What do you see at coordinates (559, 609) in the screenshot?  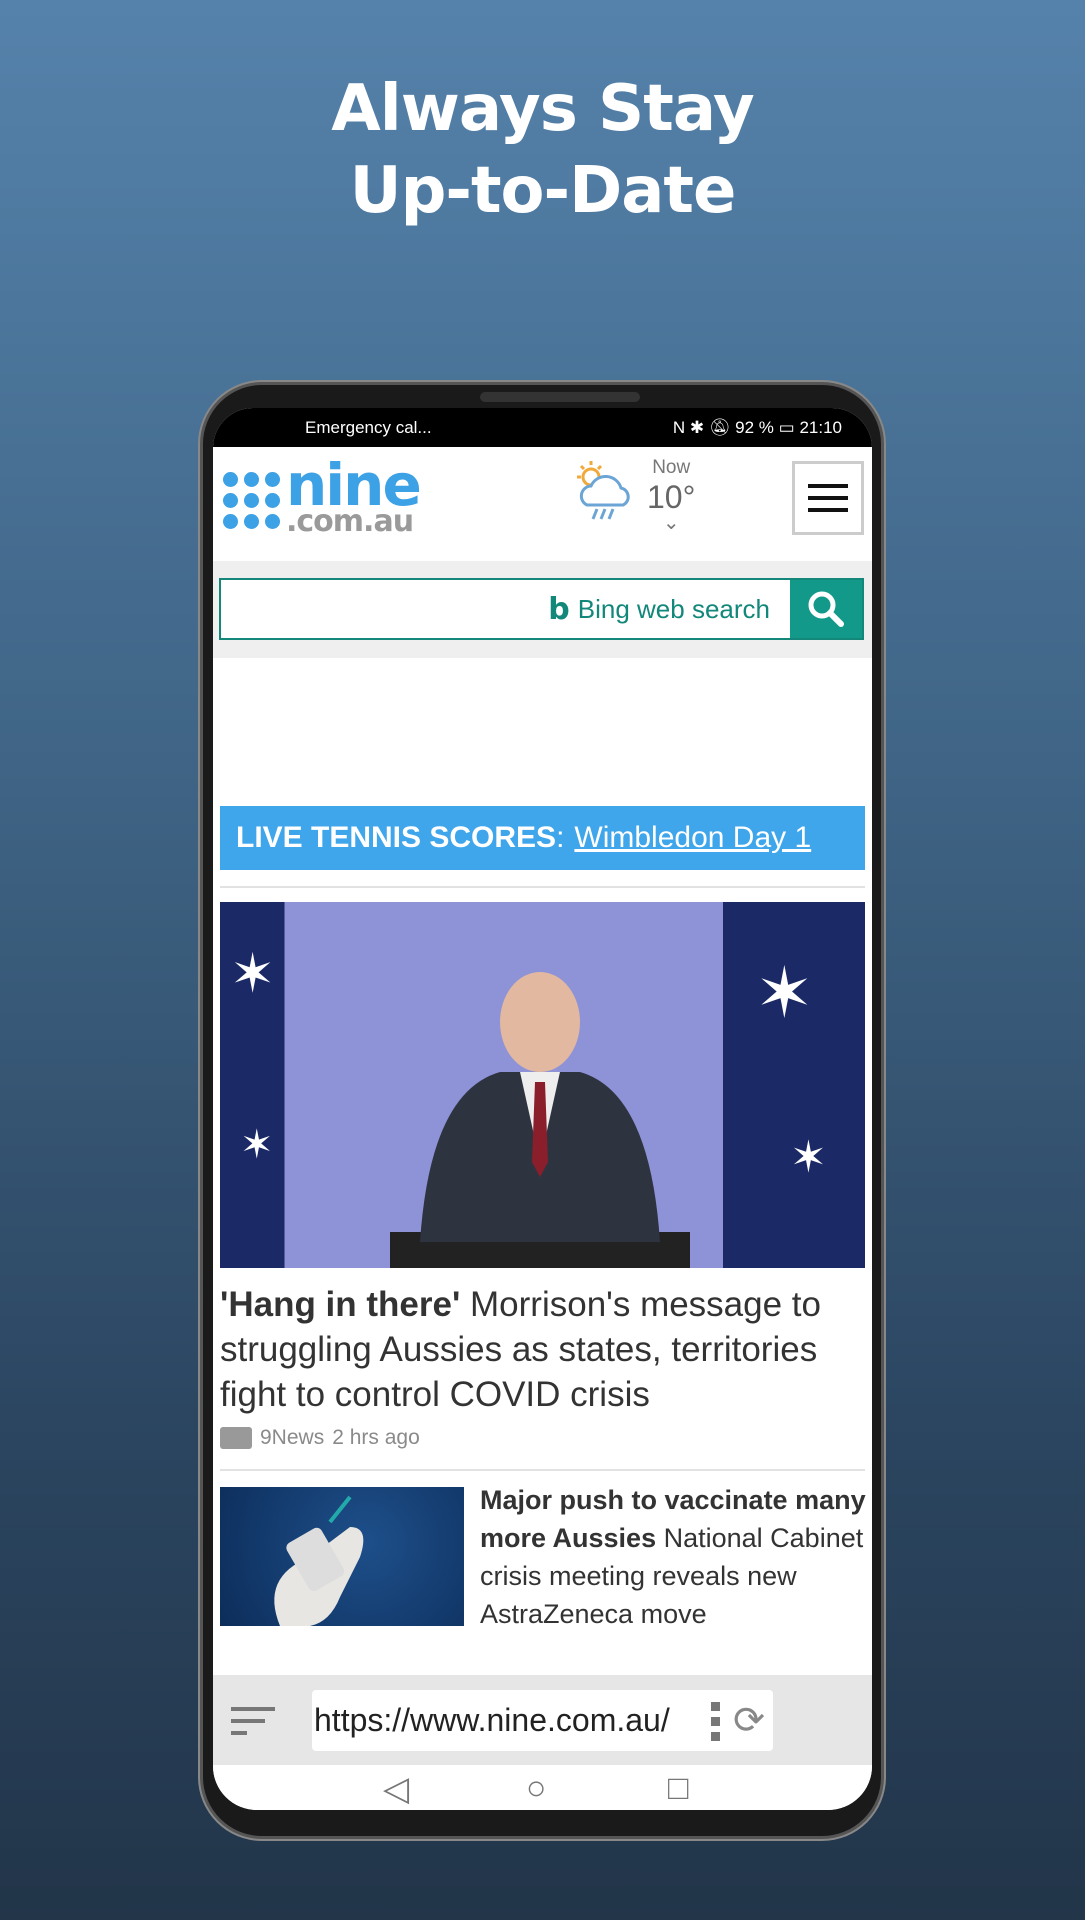 I see `bing-logo-icon: b` at bounding box center [559, 609].